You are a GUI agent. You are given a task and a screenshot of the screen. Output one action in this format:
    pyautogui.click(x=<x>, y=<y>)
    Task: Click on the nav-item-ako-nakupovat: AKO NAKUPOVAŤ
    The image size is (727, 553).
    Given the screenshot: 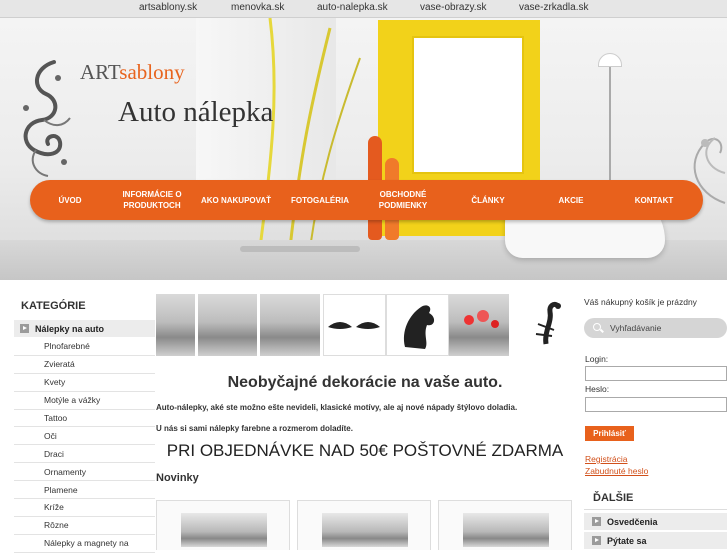 What is the action you would take?
    pyautogui.click(x=236, y=200)
    